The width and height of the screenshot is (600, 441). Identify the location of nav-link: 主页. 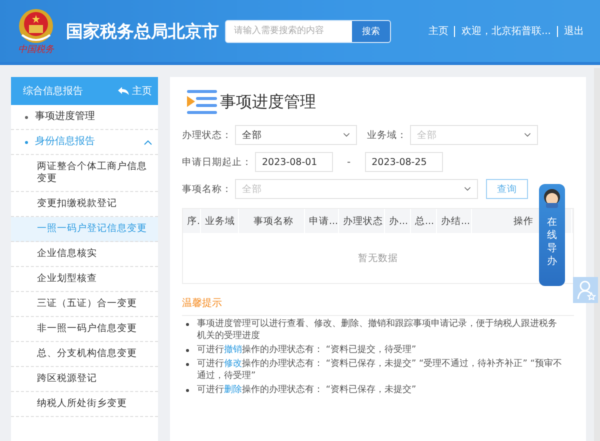
(438, 31).